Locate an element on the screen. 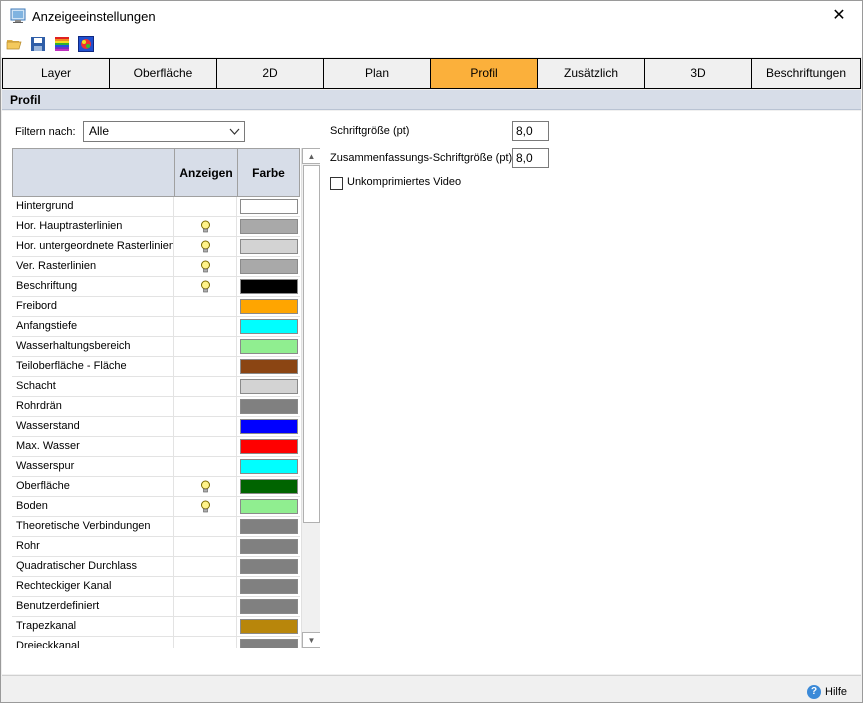 The image size is (863, 703). filter-dropdown: Alle is located at coordinates (164, 131).